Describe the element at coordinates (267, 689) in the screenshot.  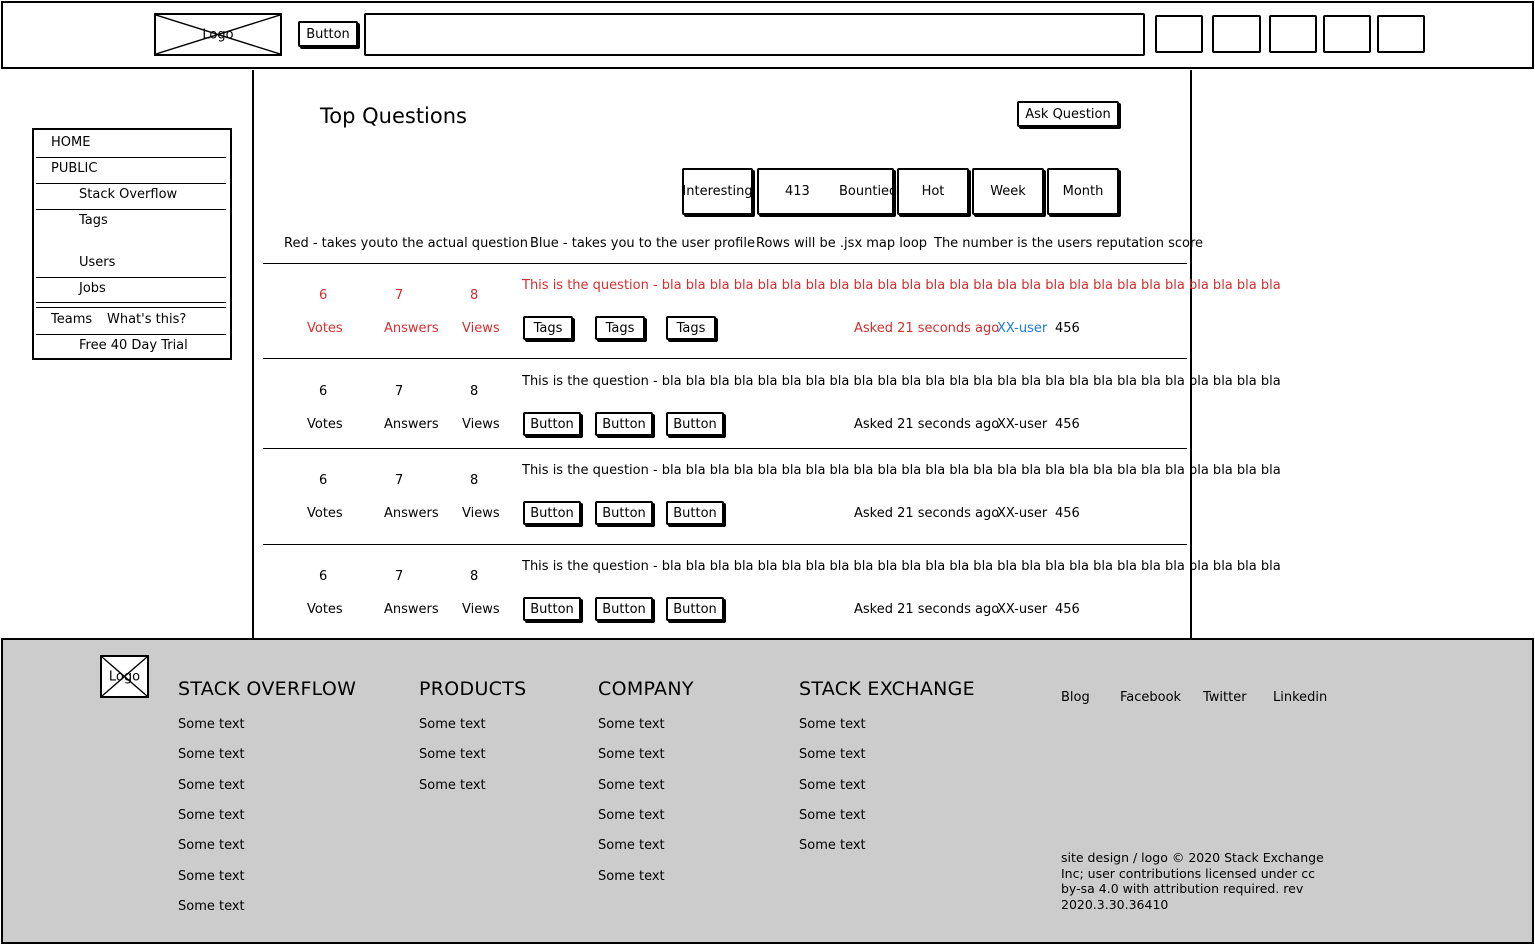
I see `footer-heading-stack-overflow: STACK OVERFLOW` at that location.